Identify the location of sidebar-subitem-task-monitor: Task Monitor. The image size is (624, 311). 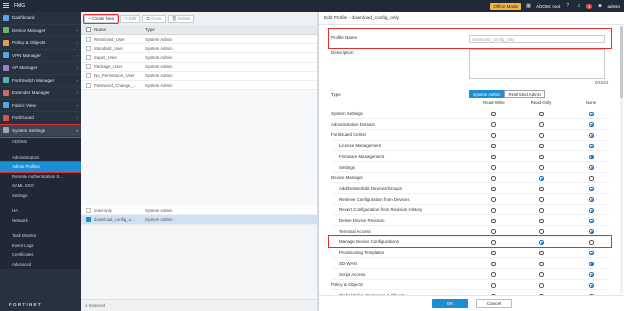
(40, 236).